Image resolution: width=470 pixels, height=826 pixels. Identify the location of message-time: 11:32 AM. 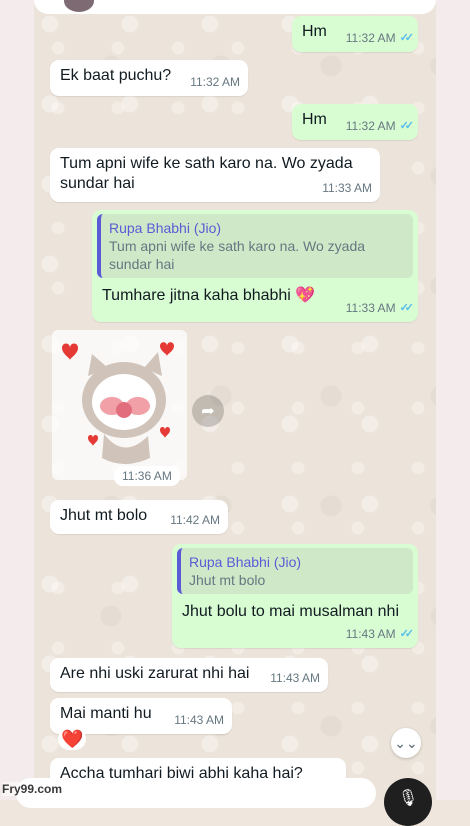
(215, 82).